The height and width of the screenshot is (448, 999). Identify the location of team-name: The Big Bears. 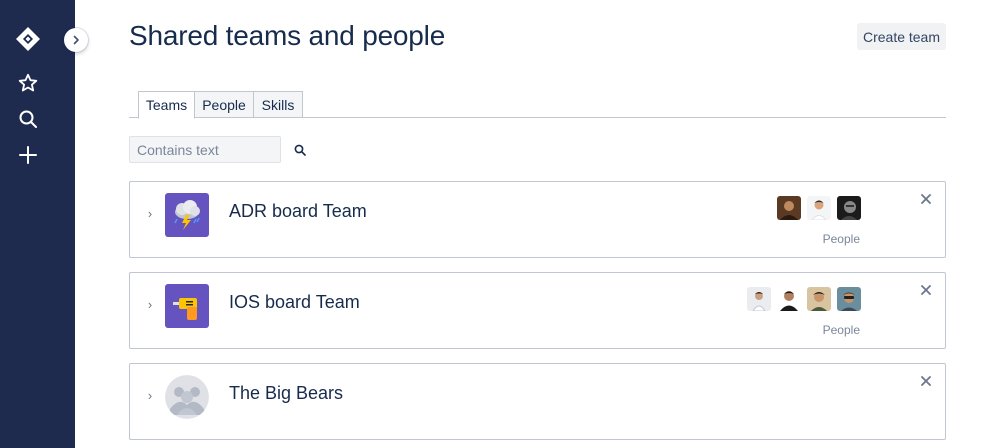
(286, 393).